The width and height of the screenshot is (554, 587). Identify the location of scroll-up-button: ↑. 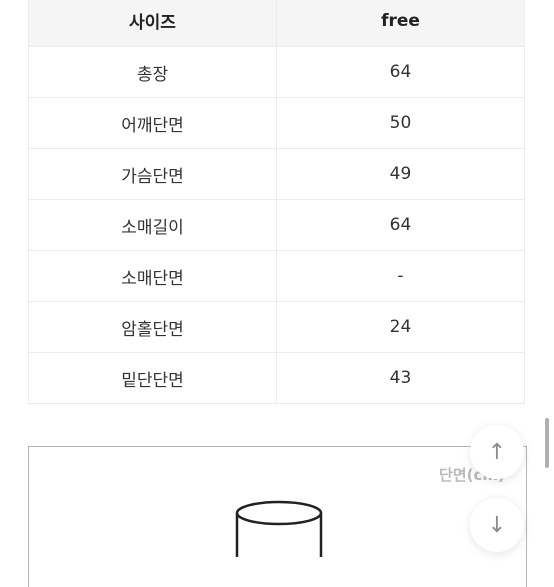
(497, 452).